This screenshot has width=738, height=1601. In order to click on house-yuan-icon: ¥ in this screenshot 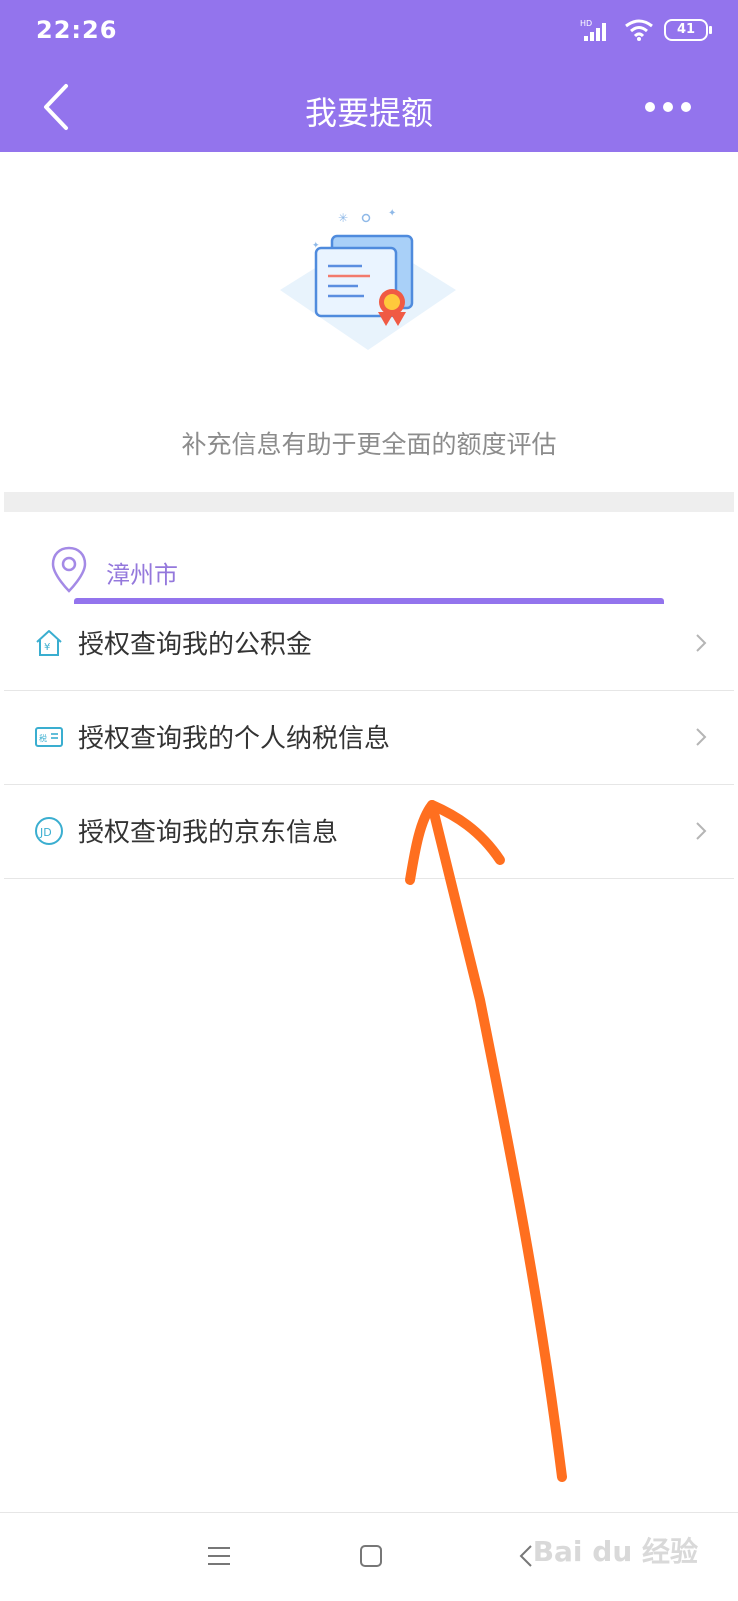, I will do `click(49, 643)`.